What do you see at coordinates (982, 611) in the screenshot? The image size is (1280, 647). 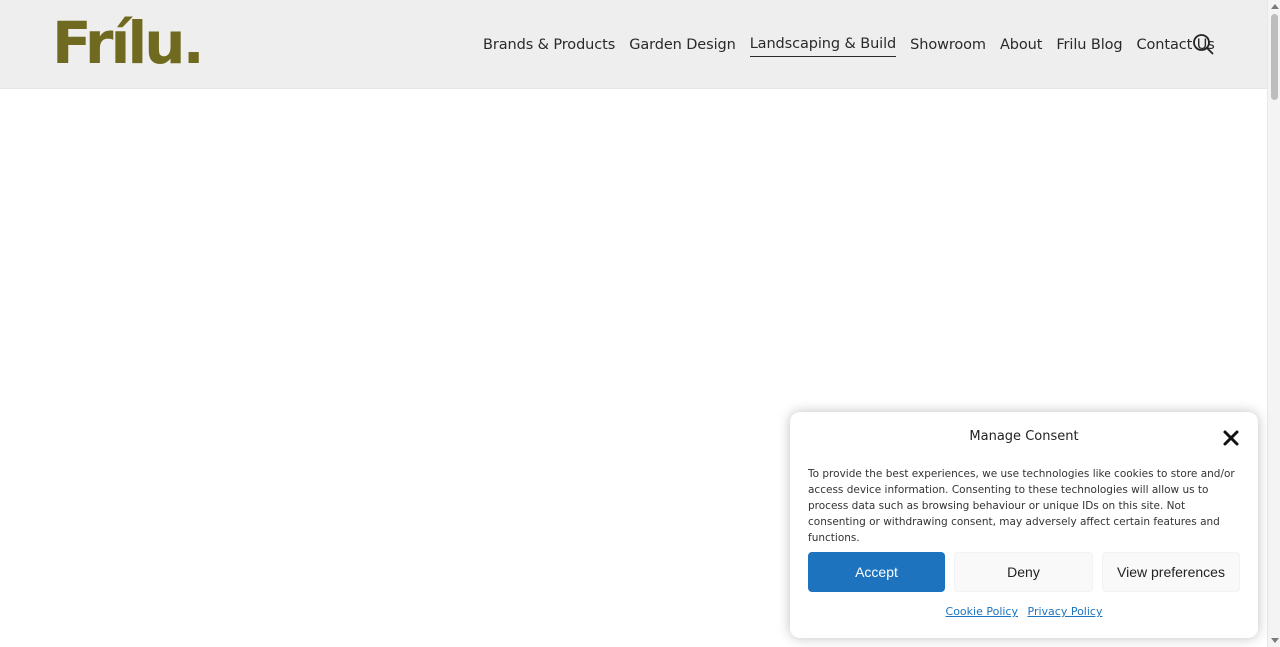 I see `cookie-policy-link: Cookie Policy` at bounding box center [982, 611].